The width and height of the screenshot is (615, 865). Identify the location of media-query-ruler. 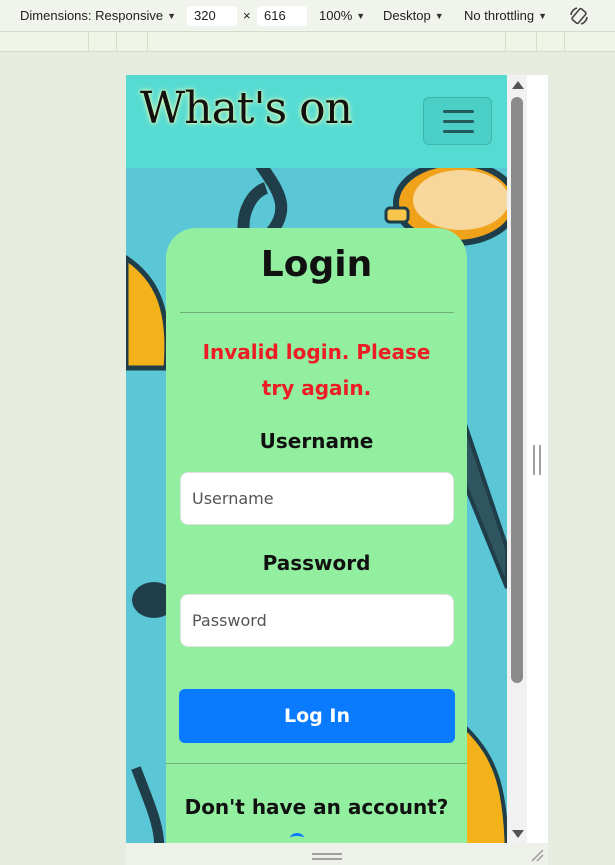
(307, 42).